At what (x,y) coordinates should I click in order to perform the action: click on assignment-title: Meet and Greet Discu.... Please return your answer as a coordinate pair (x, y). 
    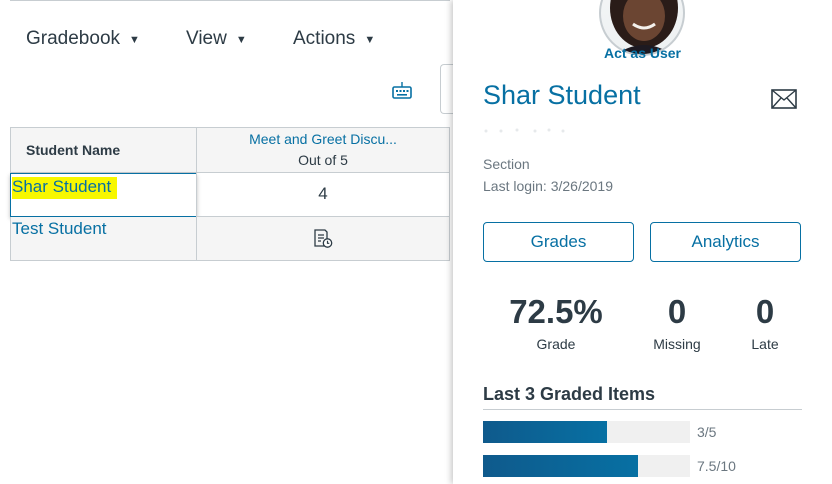
    Looking at the image, I should click on (323, 139).